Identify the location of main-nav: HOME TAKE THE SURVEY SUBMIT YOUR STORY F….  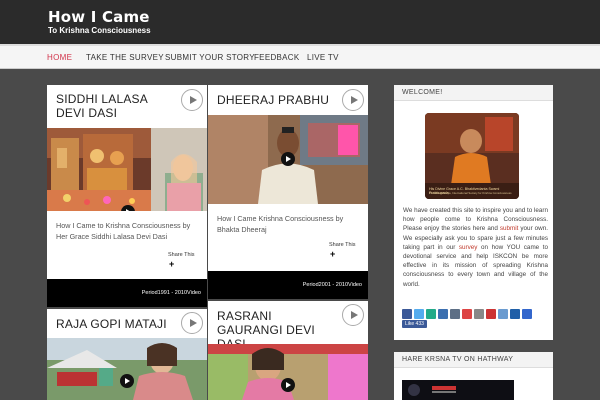
(300, 56).